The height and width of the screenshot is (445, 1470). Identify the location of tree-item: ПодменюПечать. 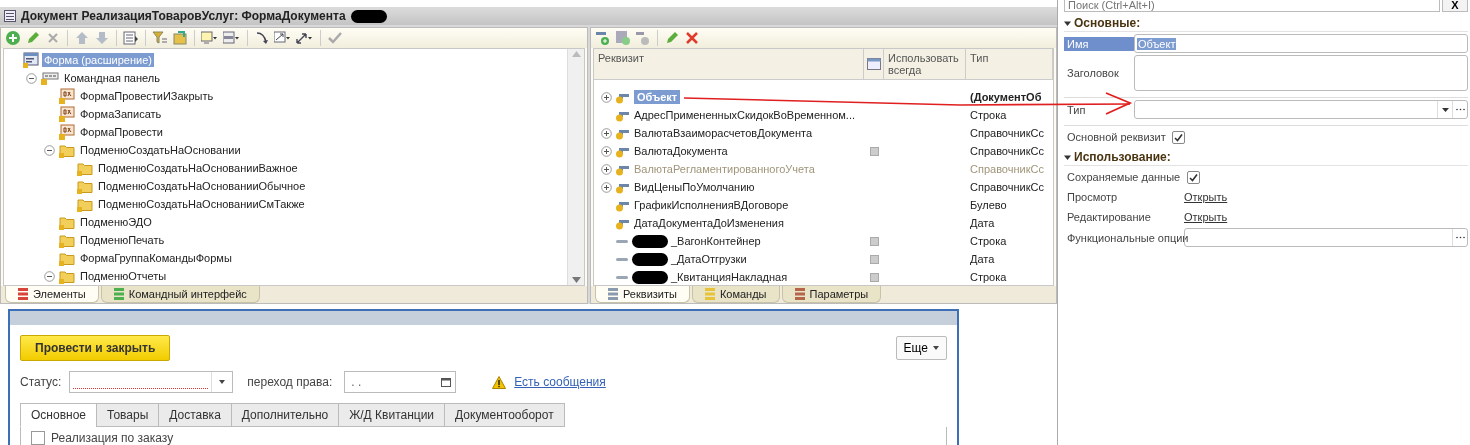
(122, 240).